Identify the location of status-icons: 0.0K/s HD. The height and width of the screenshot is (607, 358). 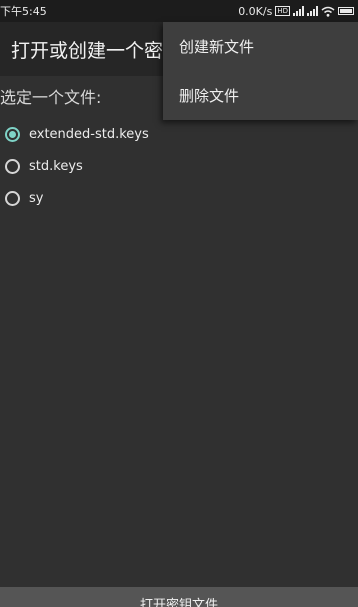
(296, 11).